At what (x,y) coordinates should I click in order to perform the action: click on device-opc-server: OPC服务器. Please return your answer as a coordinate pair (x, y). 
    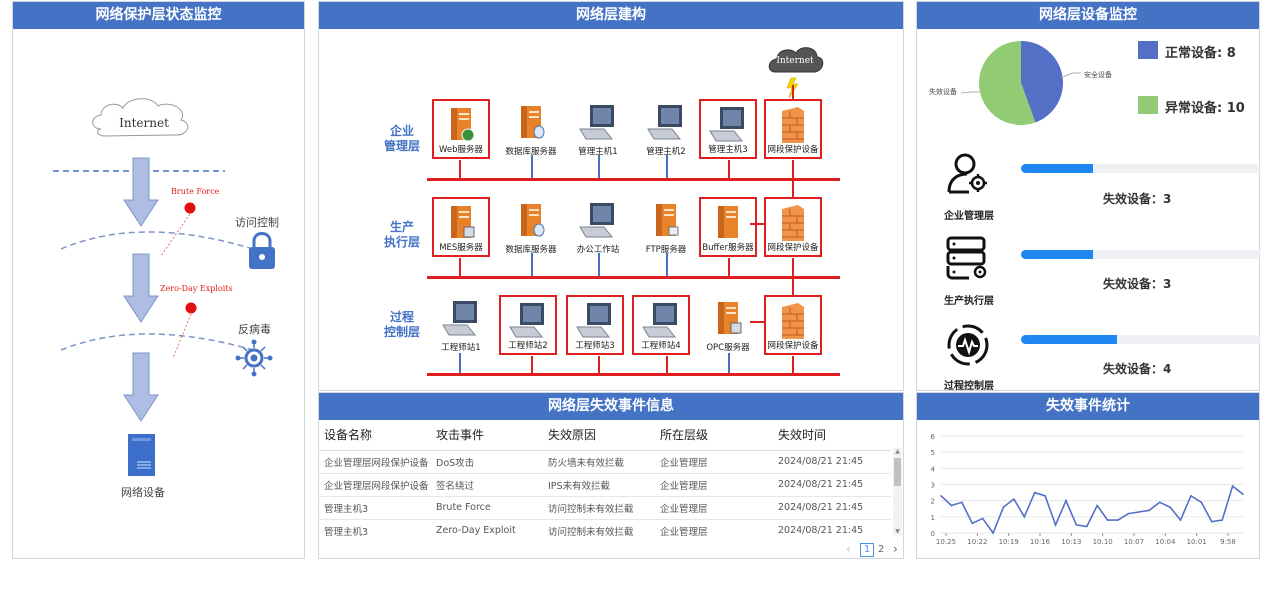
    Looking at the image, I should click on (728, 325).